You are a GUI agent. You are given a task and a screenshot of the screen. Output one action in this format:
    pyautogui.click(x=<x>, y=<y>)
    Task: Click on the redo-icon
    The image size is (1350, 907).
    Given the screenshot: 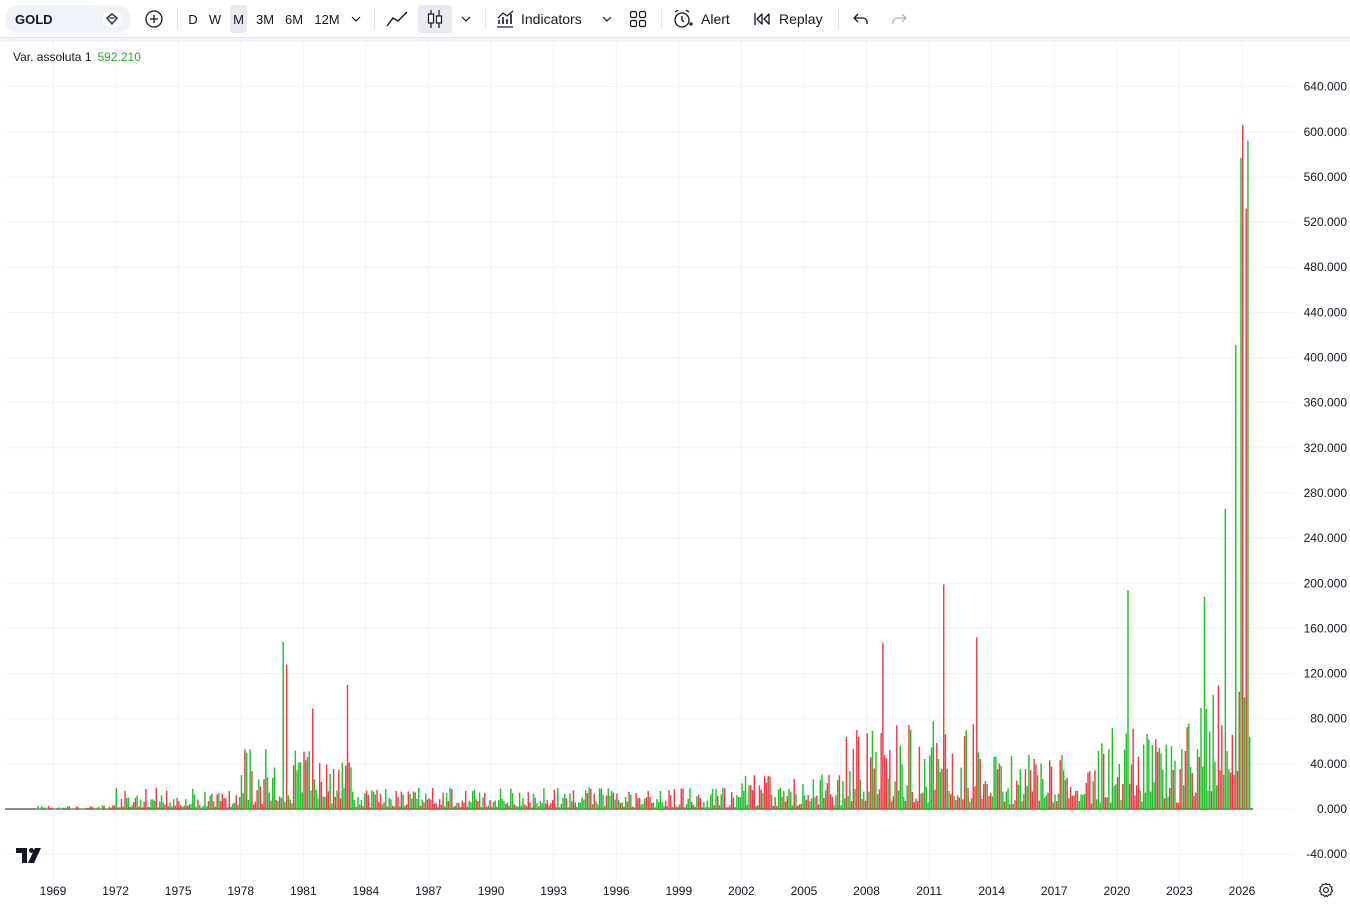 What is the action you would take?
    pyautogui.click(x=899, y=19)
    